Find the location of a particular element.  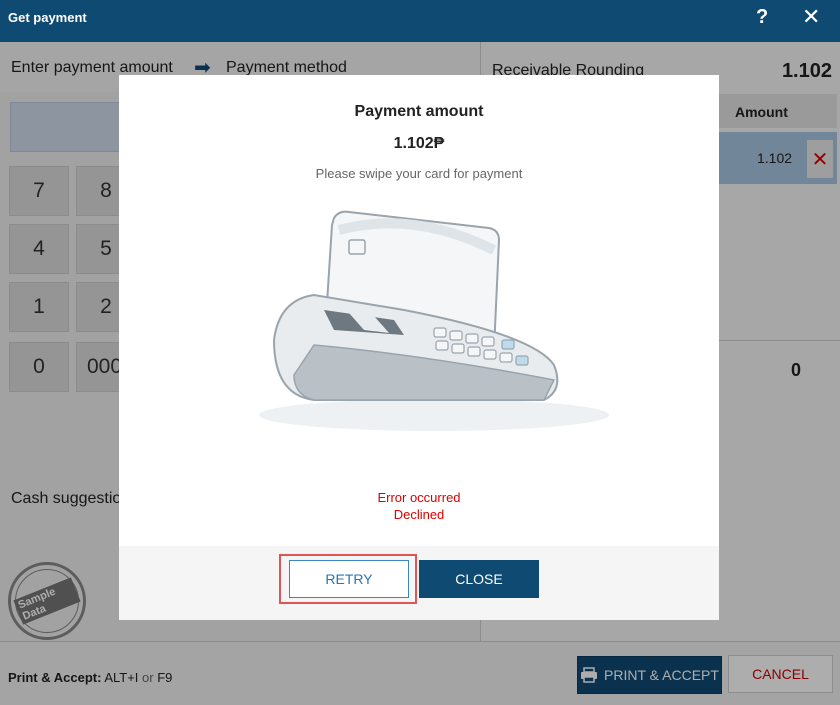

modal-footer: RETRY CLOSE is located at coordinates (419, 583).